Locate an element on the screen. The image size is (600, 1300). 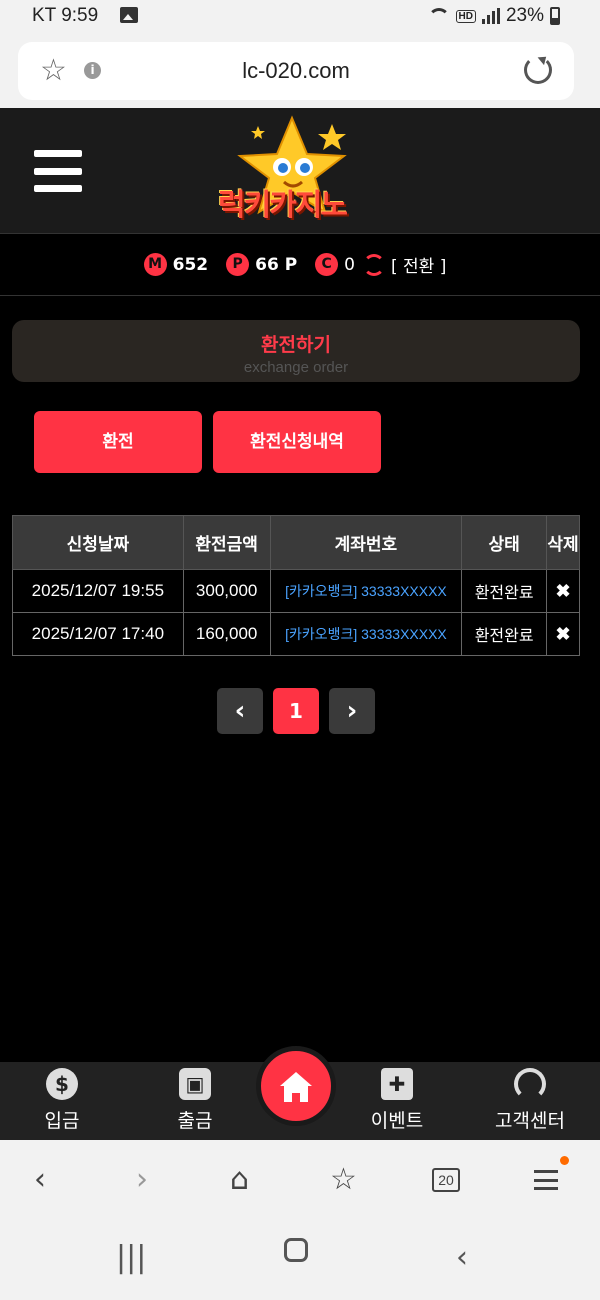
browser-toolbar: ☆ i lc-020.com is located at coordinates (300, 70).